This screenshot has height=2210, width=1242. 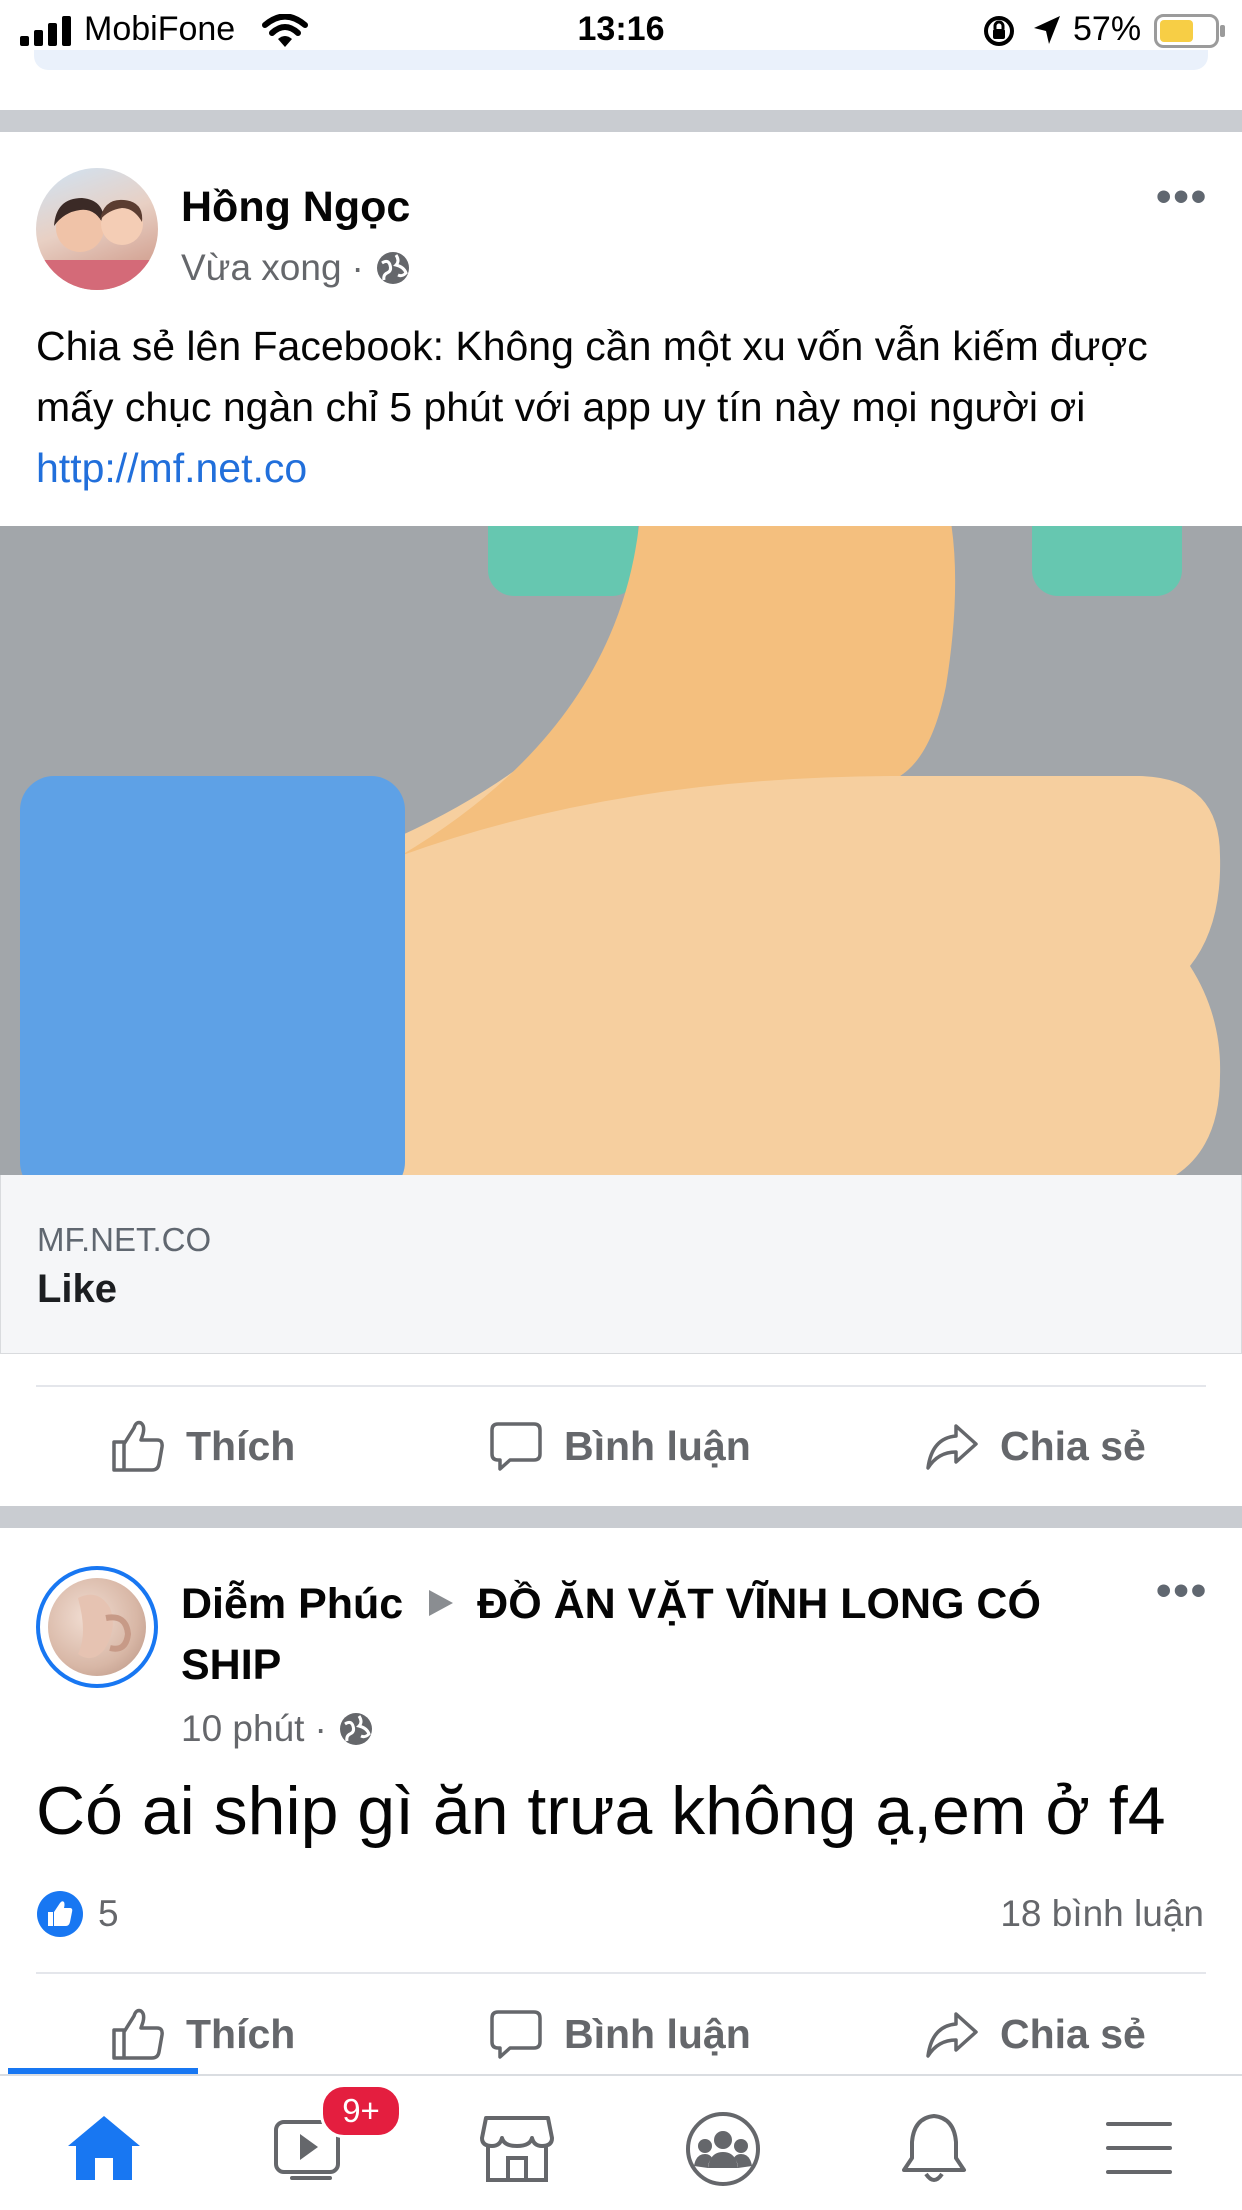 What do you see at coordinates (124, 1239) in the screenshot?
I see `link-domain: MF.NET.CO` at bounding box center [124, 1239].